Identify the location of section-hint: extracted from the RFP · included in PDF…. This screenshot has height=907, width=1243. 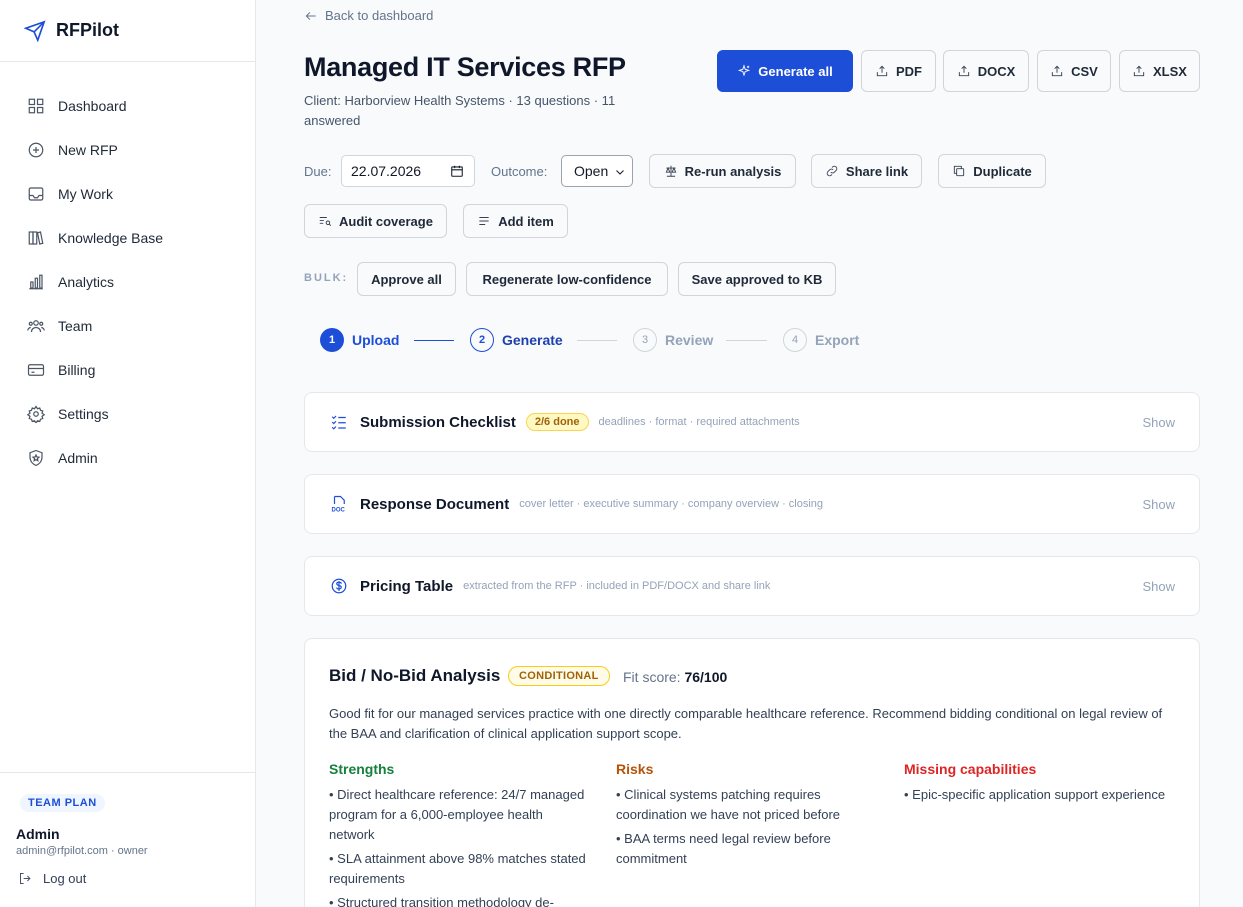
(617, 586).